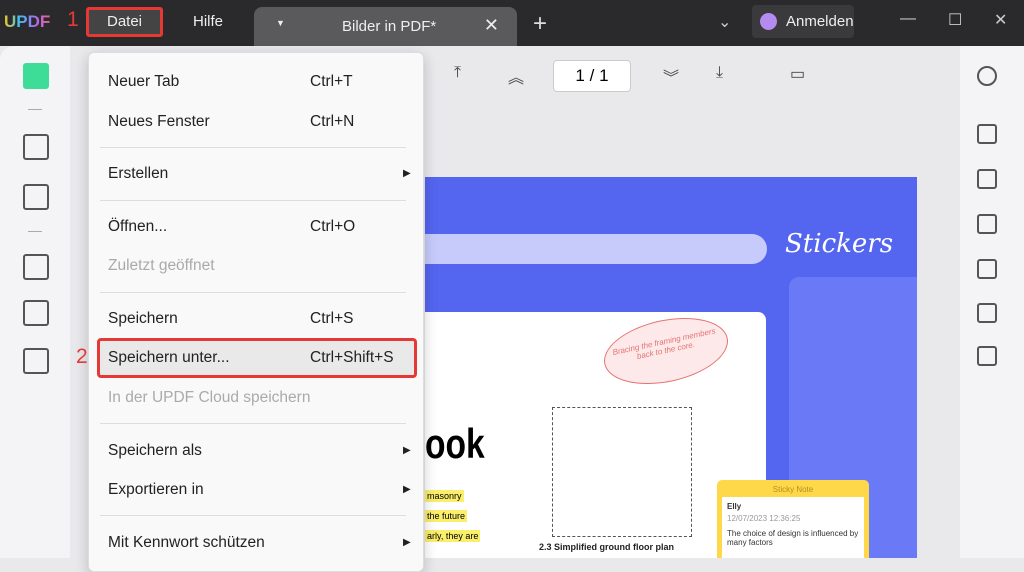 The width and height of the screenshot is (1024, 572). Describe the element at coordinates (138, 173) in the screenshot. I see `menu-label: Erstellen` at that location.